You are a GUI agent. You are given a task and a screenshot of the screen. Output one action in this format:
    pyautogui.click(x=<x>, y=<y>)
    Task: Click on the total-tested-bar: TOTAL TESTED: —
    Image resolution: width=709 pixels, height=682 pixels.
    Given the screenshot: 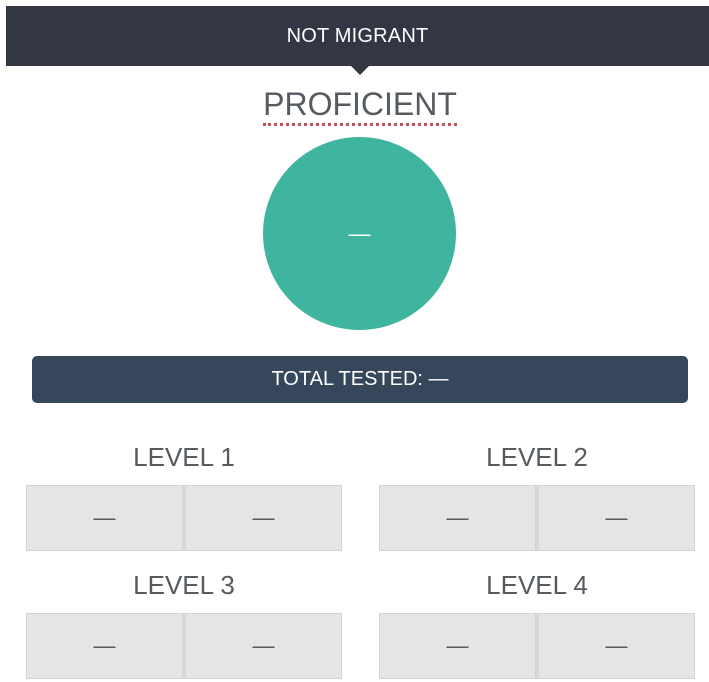 What is the action you would take?
    pyautogui.click(x=360, y=379)
    